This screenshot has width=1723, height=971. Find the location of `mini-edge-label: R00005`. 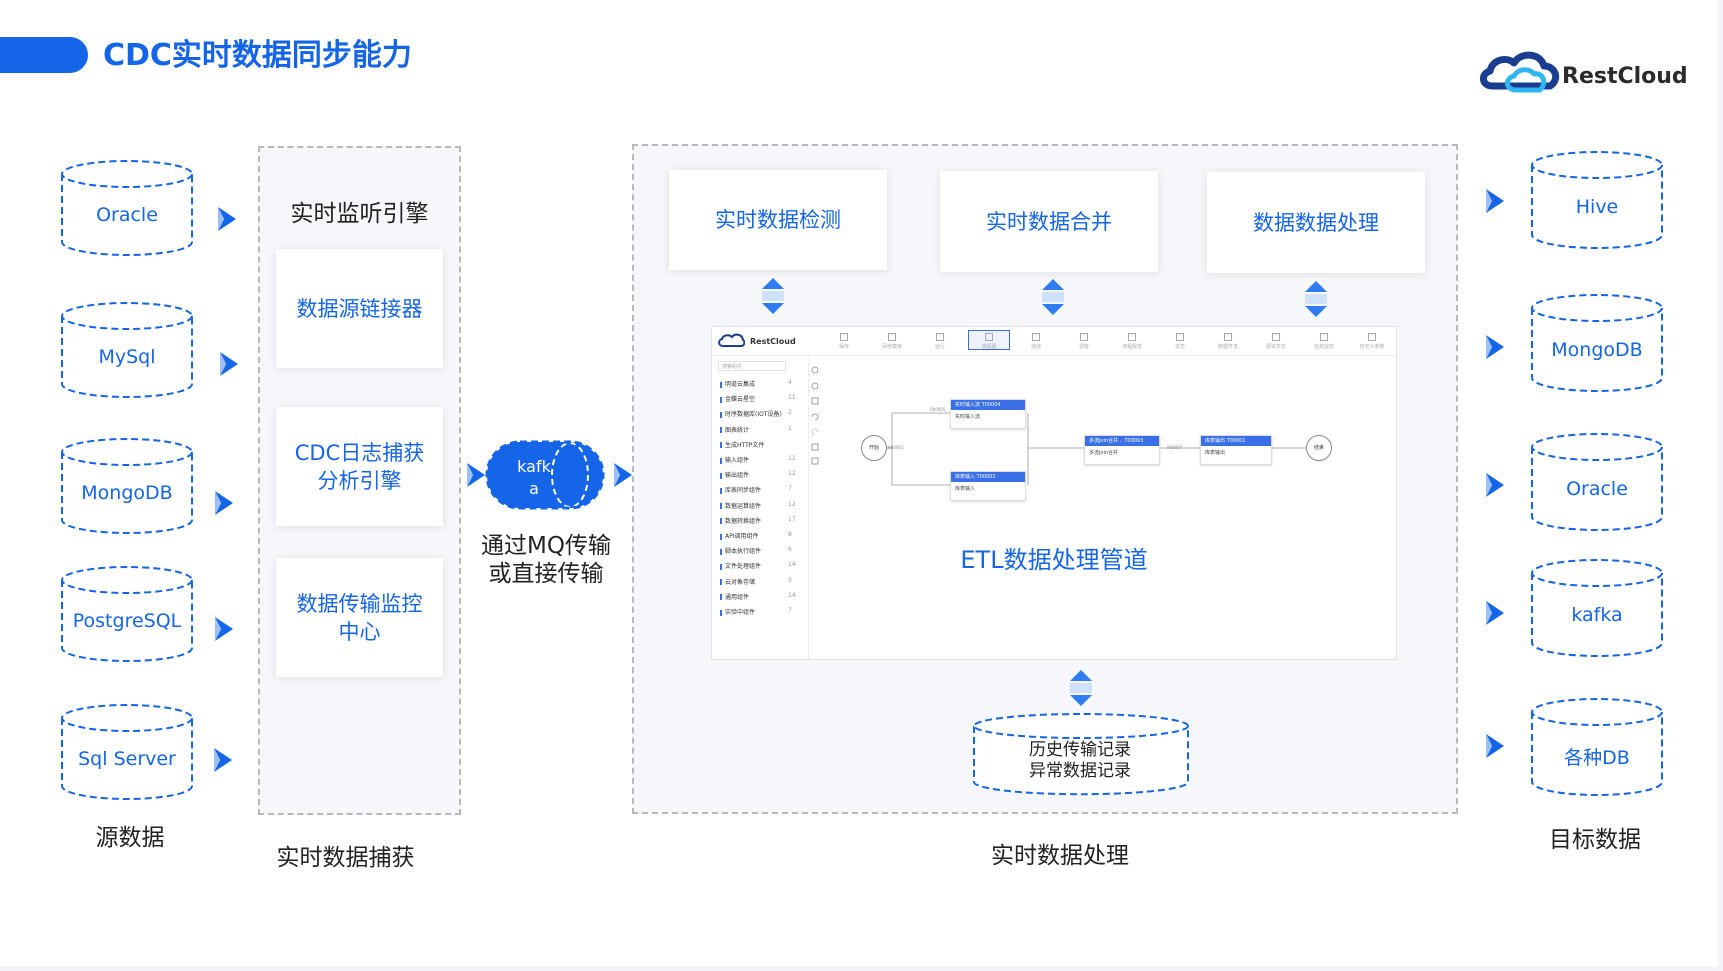

mini-edge-label: R00005 is located at coordinates (938, 409).